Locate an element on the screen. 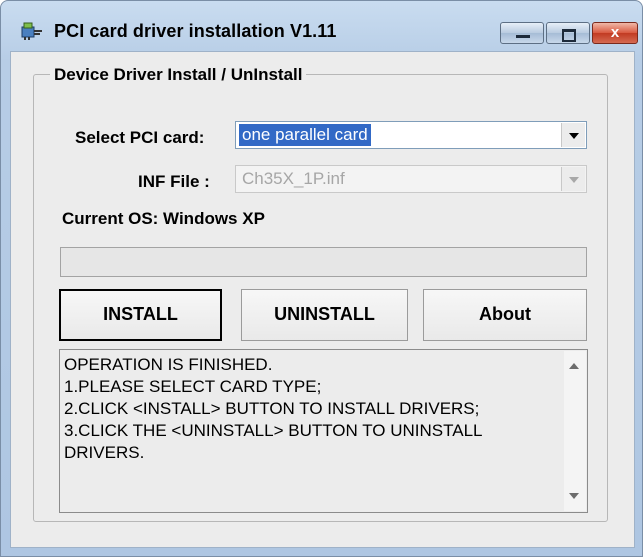 The image size is (643, 557). log-scrollbar is located at coordinates (575, 431).